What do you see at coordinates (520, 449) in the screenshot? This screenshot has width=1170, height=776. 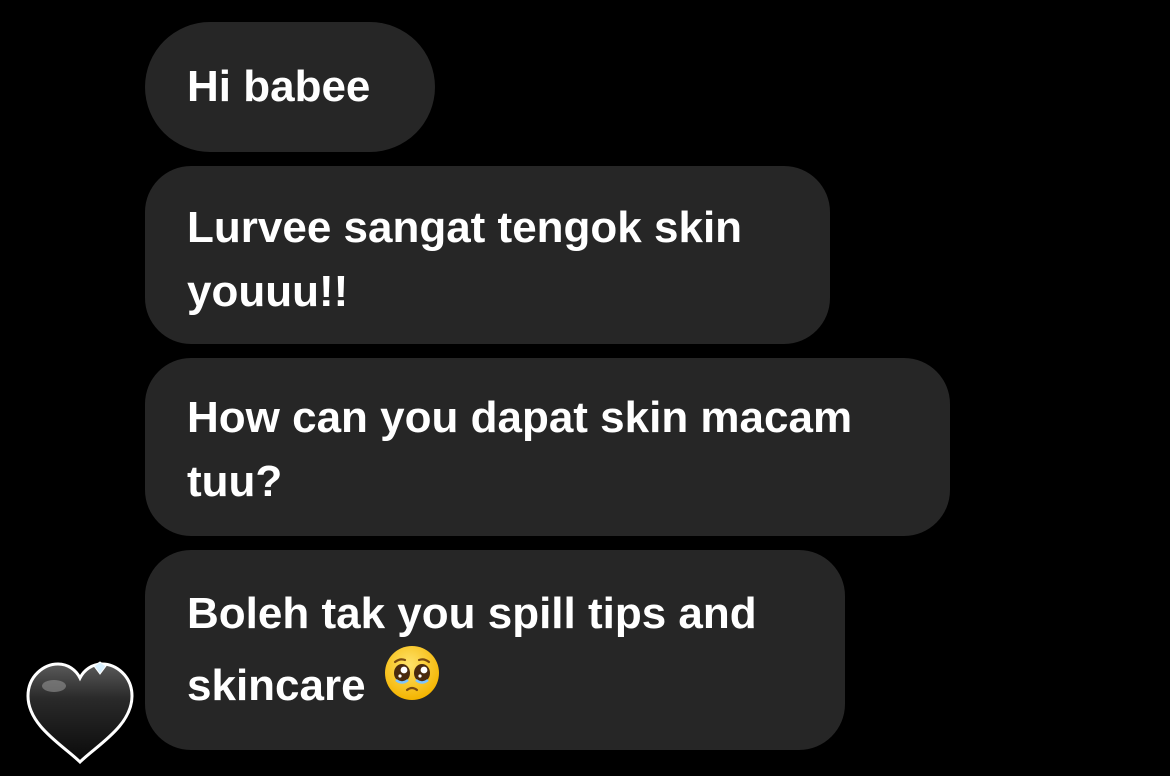 I see `message-text: How can you dapat skin macam tuu?` at bounding box center [520, 449].